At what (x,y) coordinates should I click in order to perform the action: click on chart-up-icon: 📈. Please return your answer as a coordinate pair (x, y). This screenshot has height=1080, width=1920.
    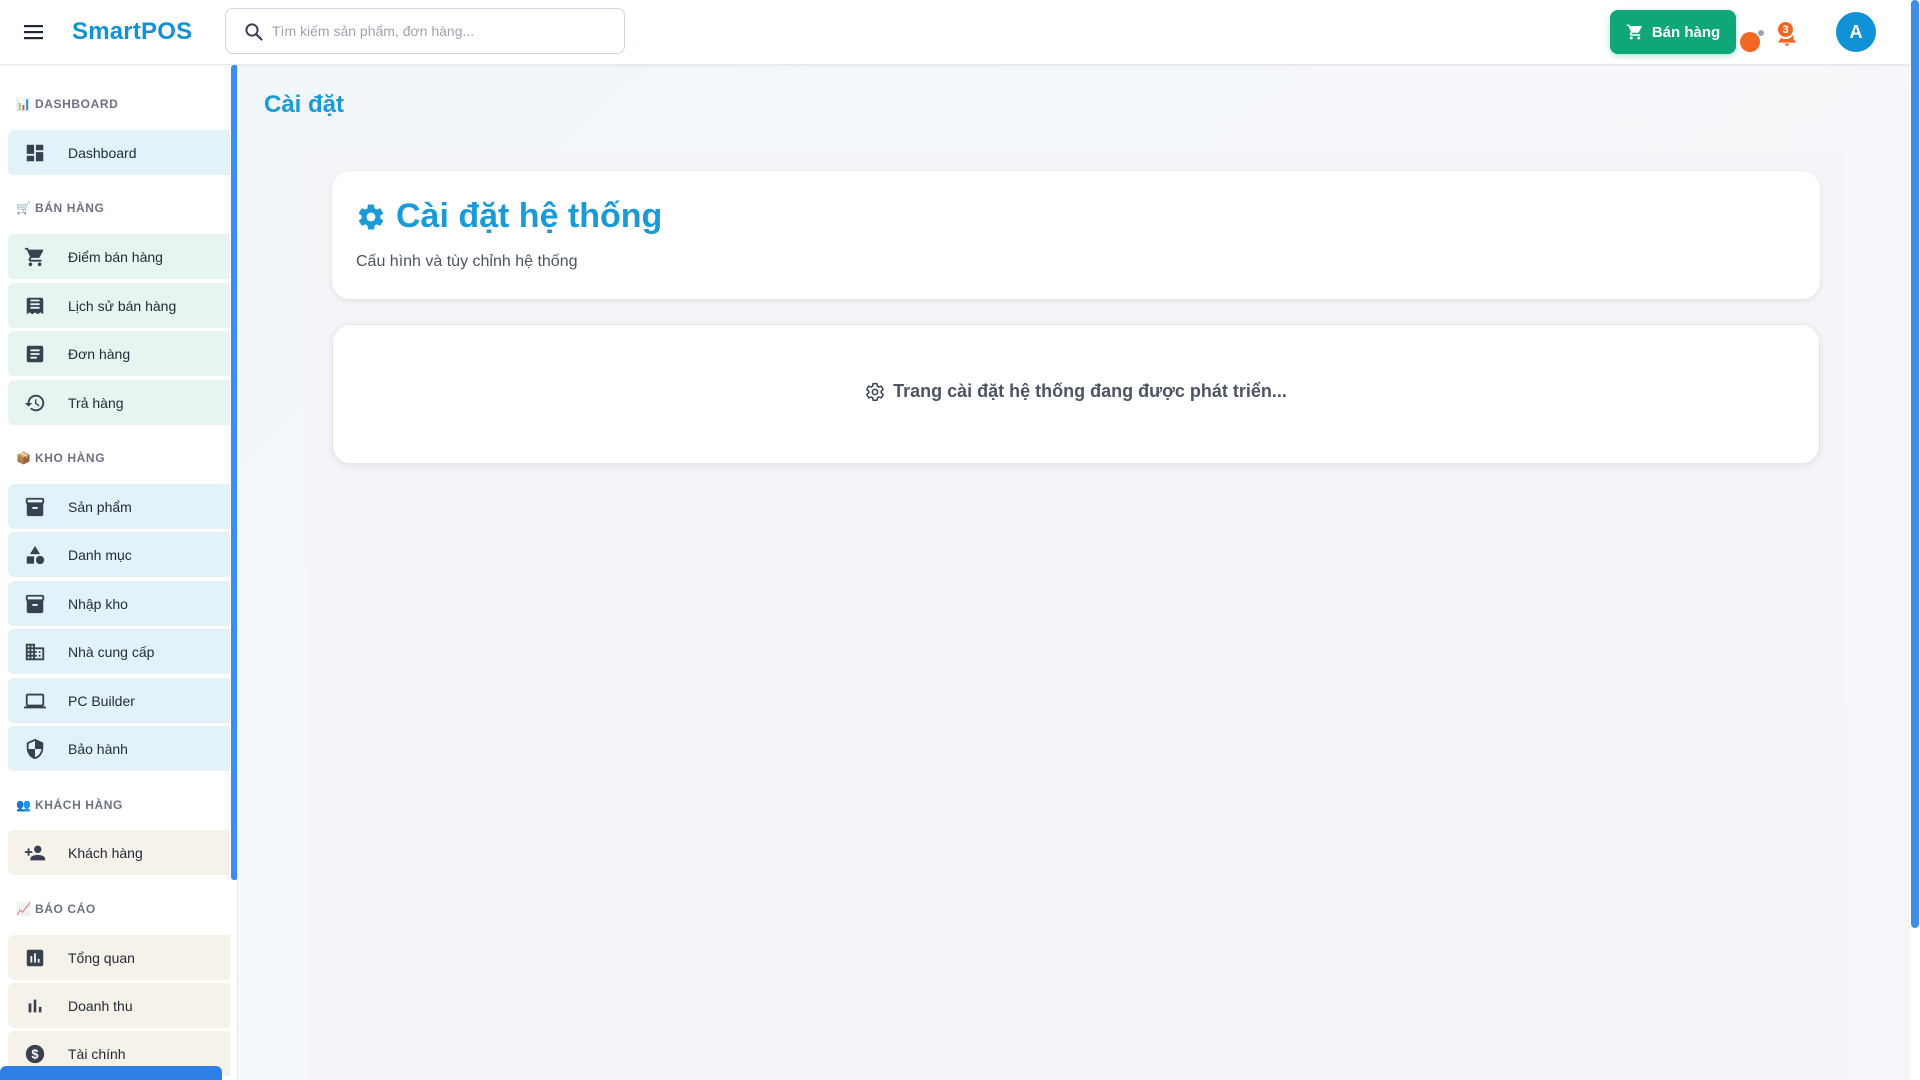
    Looking at the image, I should click on (24, 909).